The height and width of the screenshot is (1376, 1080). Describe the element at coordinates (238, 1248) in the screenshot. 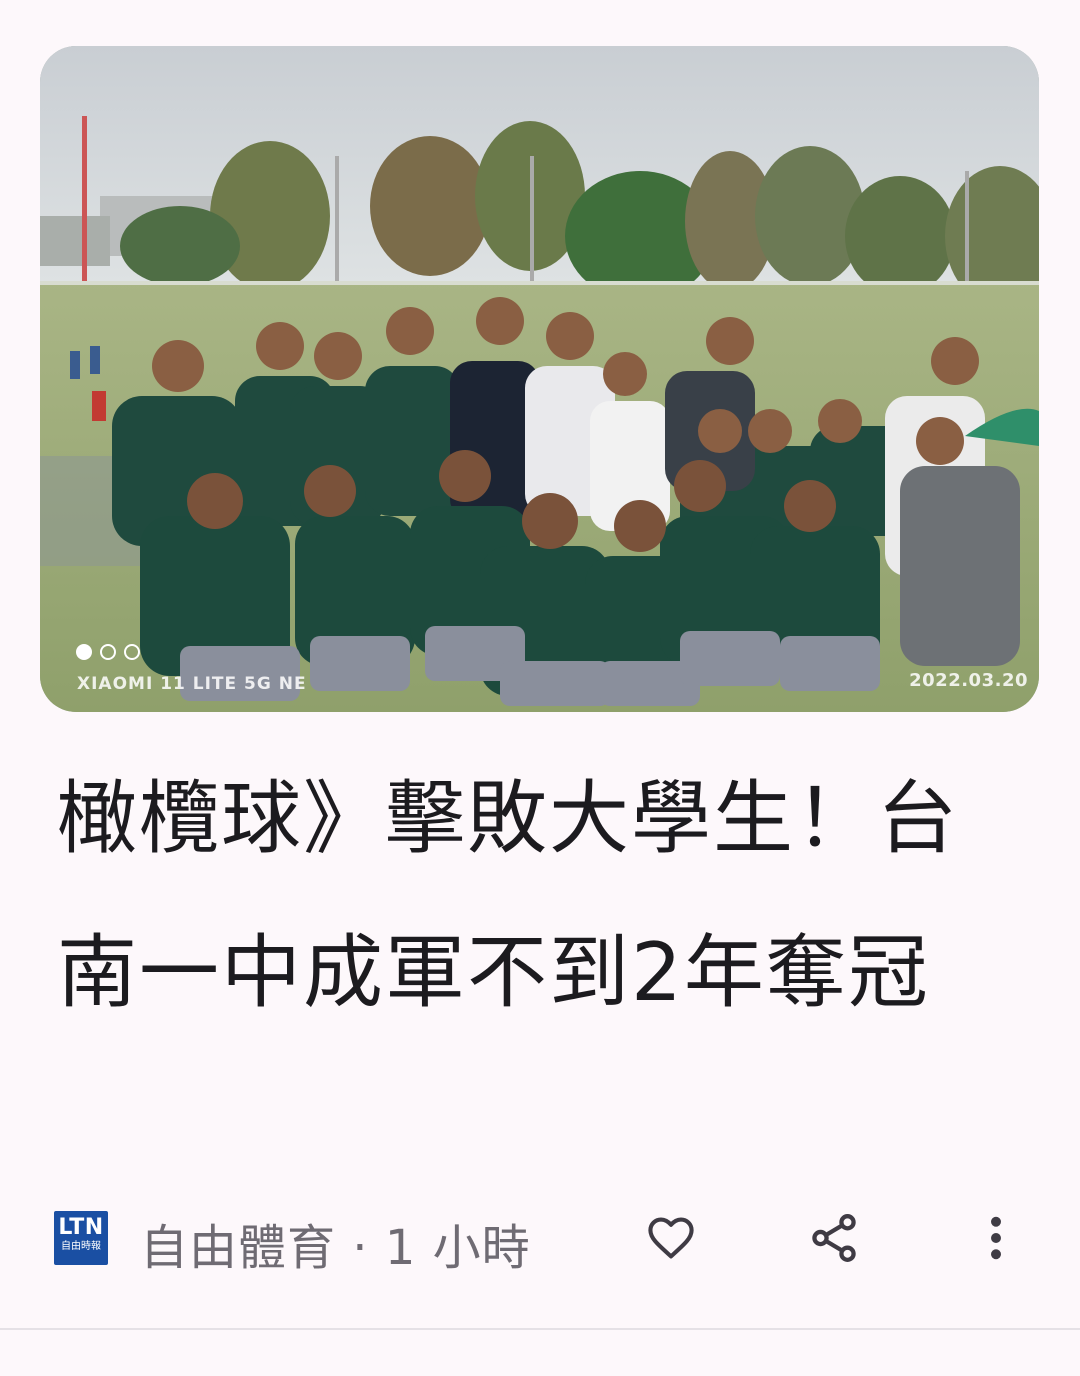

I see `source-name: 自由體育` at that location.